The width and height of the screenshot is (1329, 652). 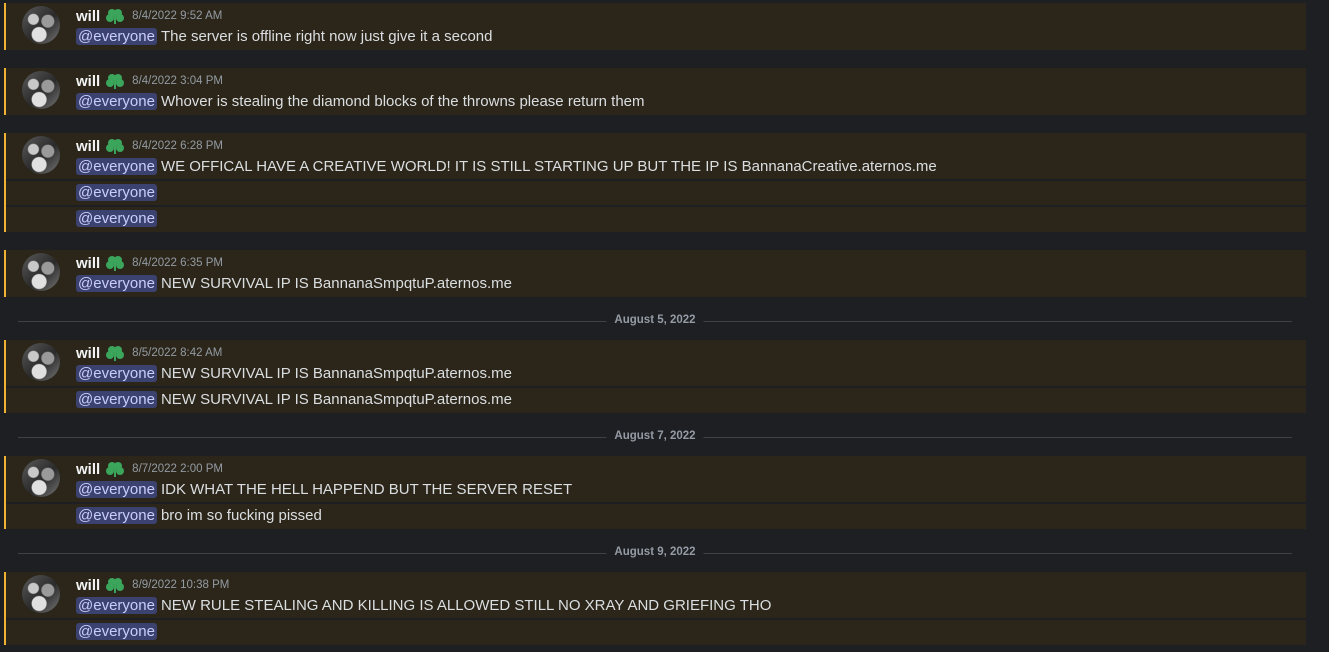 I want to click on date-divider: August 9, 2022, so click(x=655, y=552).